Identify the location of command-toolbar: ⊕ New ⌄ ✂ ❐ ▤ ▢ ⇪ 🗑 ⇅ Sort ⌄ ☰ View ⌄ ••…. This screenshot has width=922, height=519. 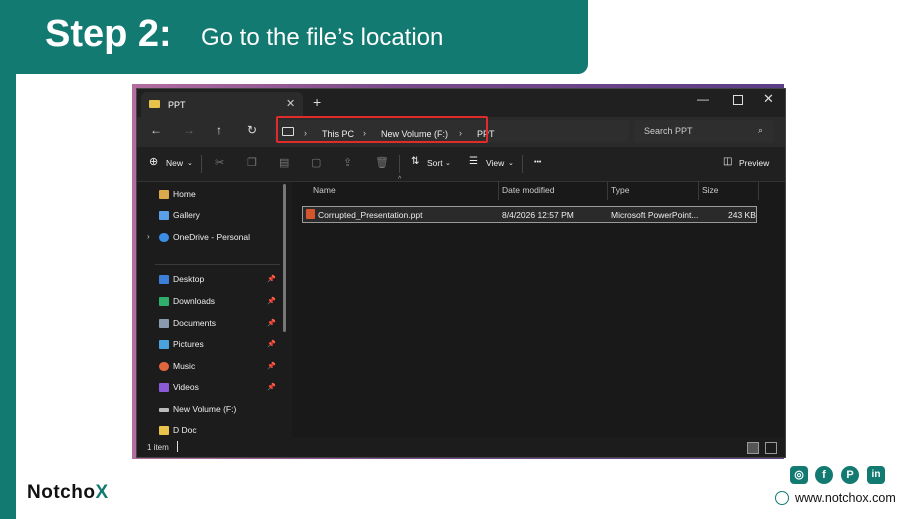
(461, 164).